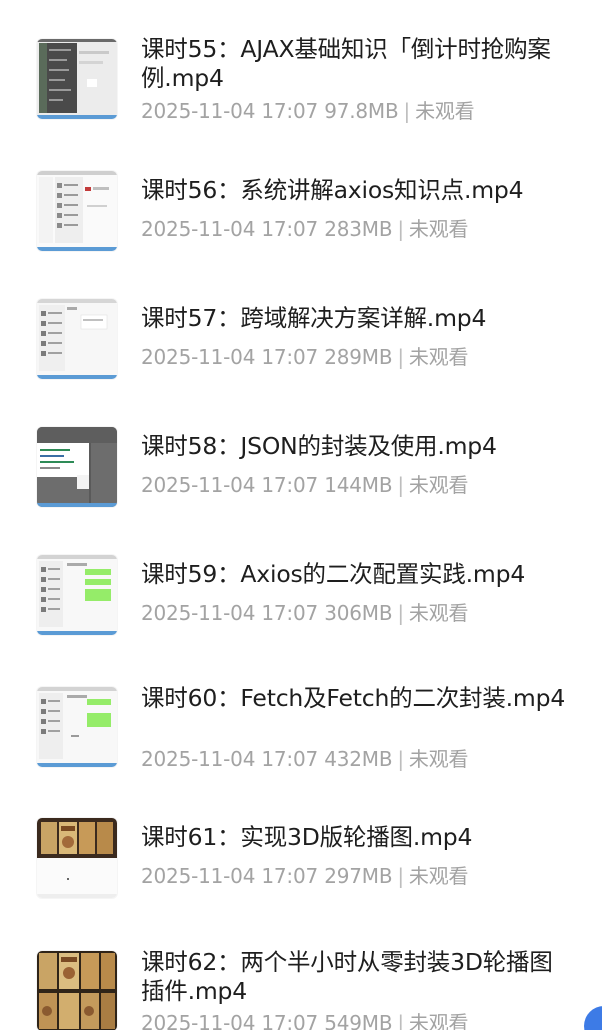 The width and height of the screenshot is (602, 1030). I want to click on video-meta: 2025-11-04 17:07 297MB | 未观看, so click(361, 876).